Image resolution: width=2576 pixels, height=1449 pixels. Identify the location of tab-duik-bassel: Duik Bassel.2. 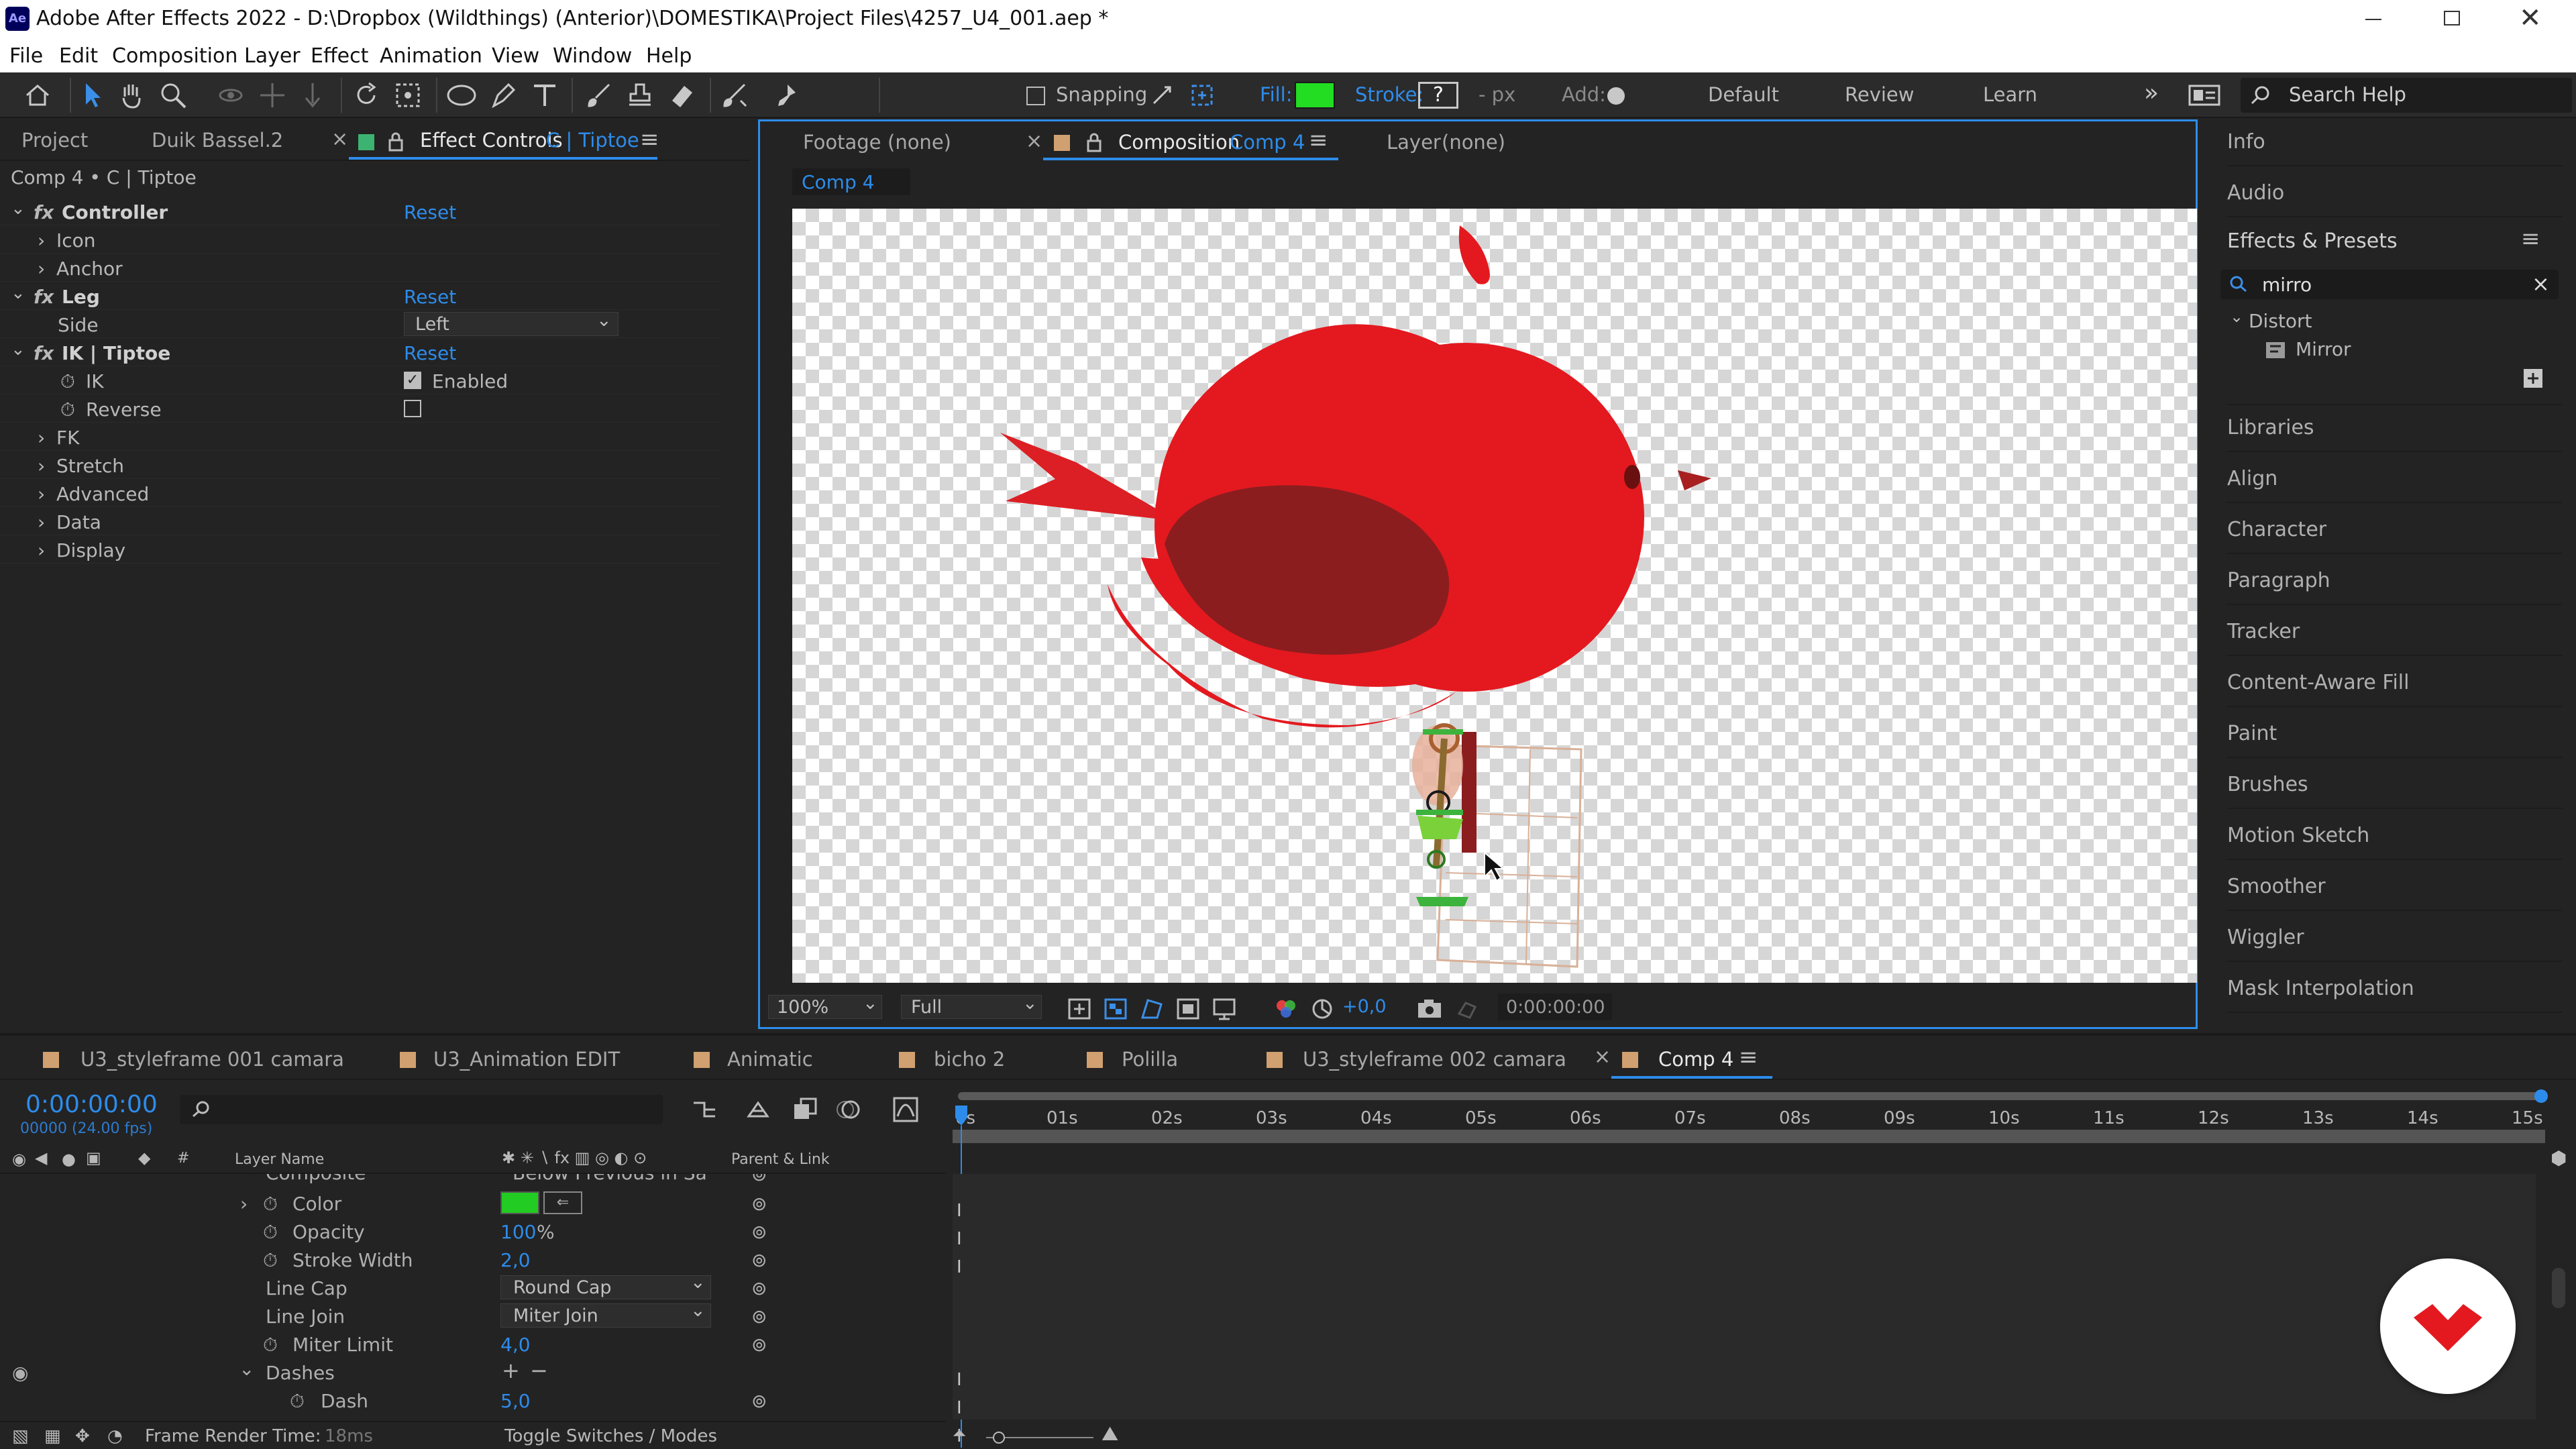
(217, 140).